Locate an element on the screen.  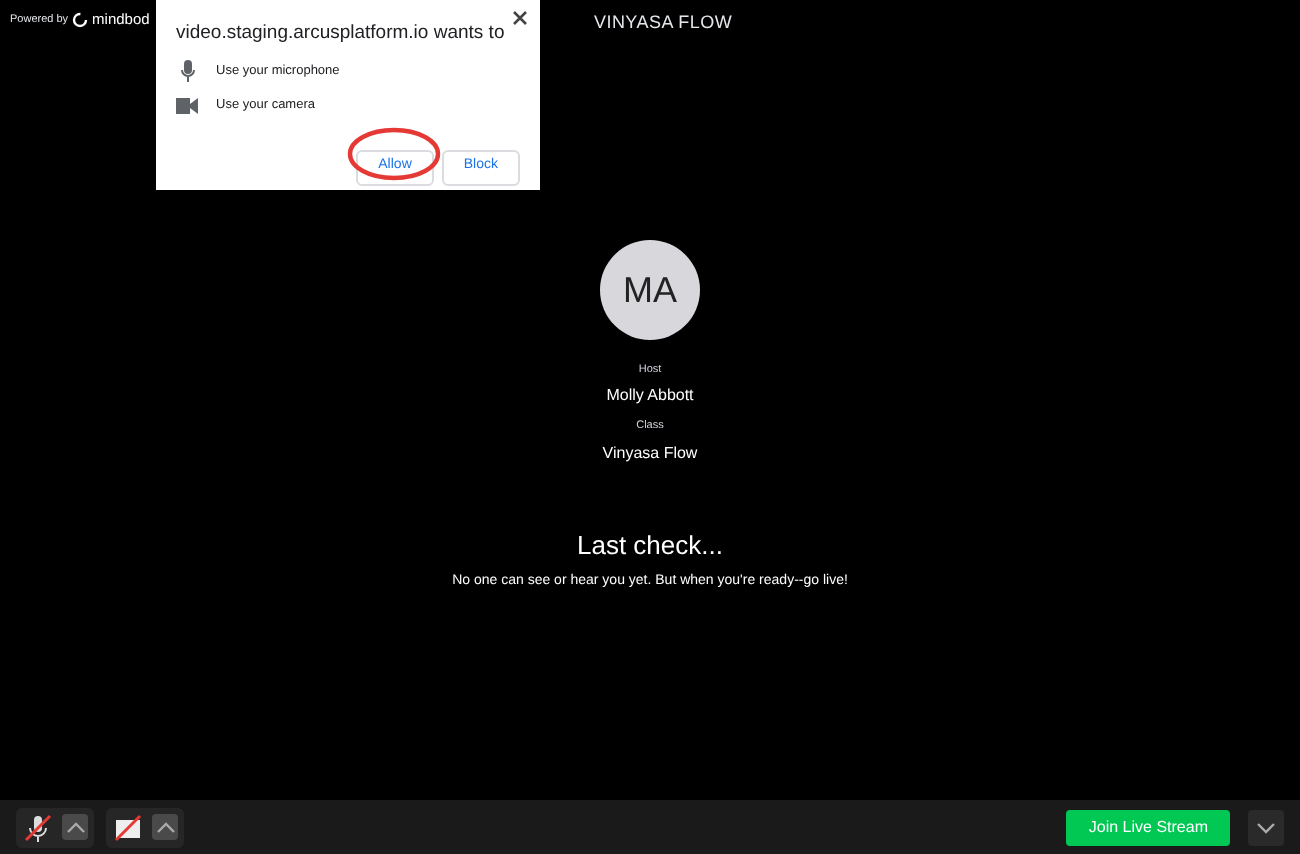
chevron-down-icon is located at coordinates (1266, 827).